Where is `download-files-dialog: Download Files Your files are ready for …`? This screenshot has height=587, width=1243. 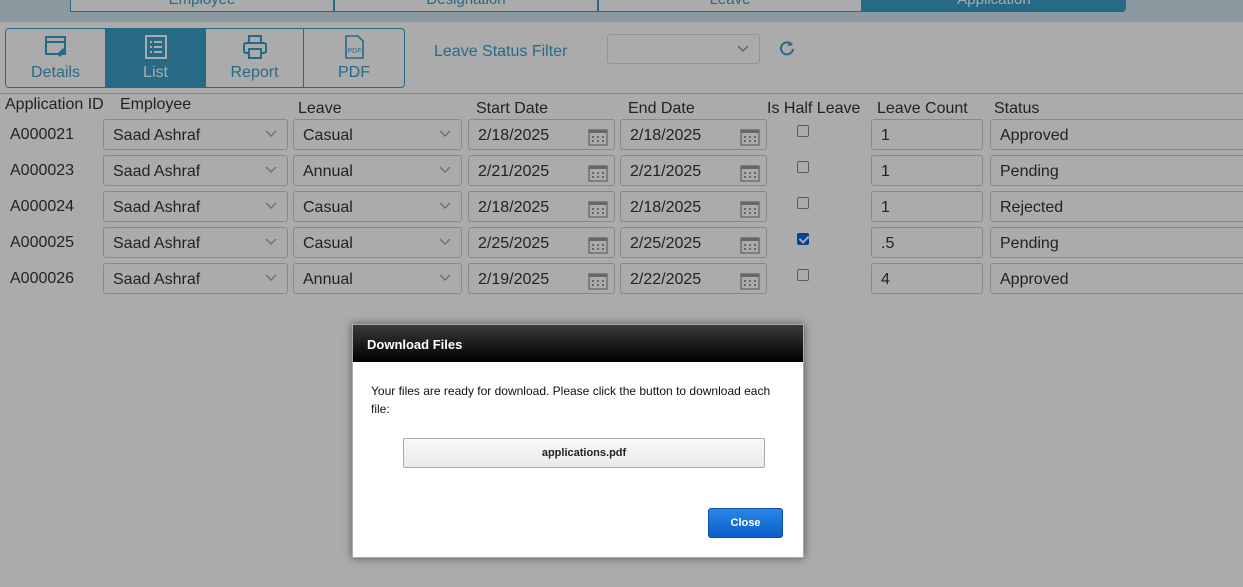 download-files-dialog: Download Files Your files are ready for … is located at coordinates (578, 441).